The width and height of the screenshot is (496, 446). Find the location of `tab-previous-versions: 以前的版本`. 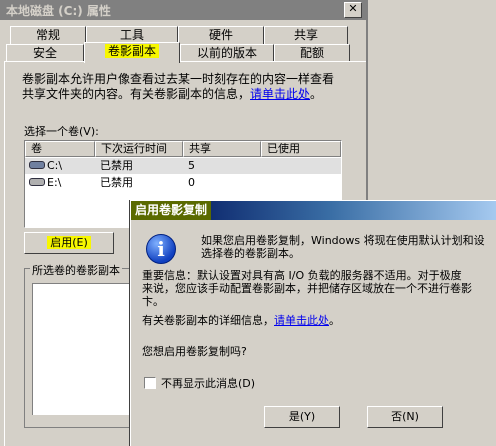

tab-previous-versions: 以前的版本 is located at coordinates (227, 53).